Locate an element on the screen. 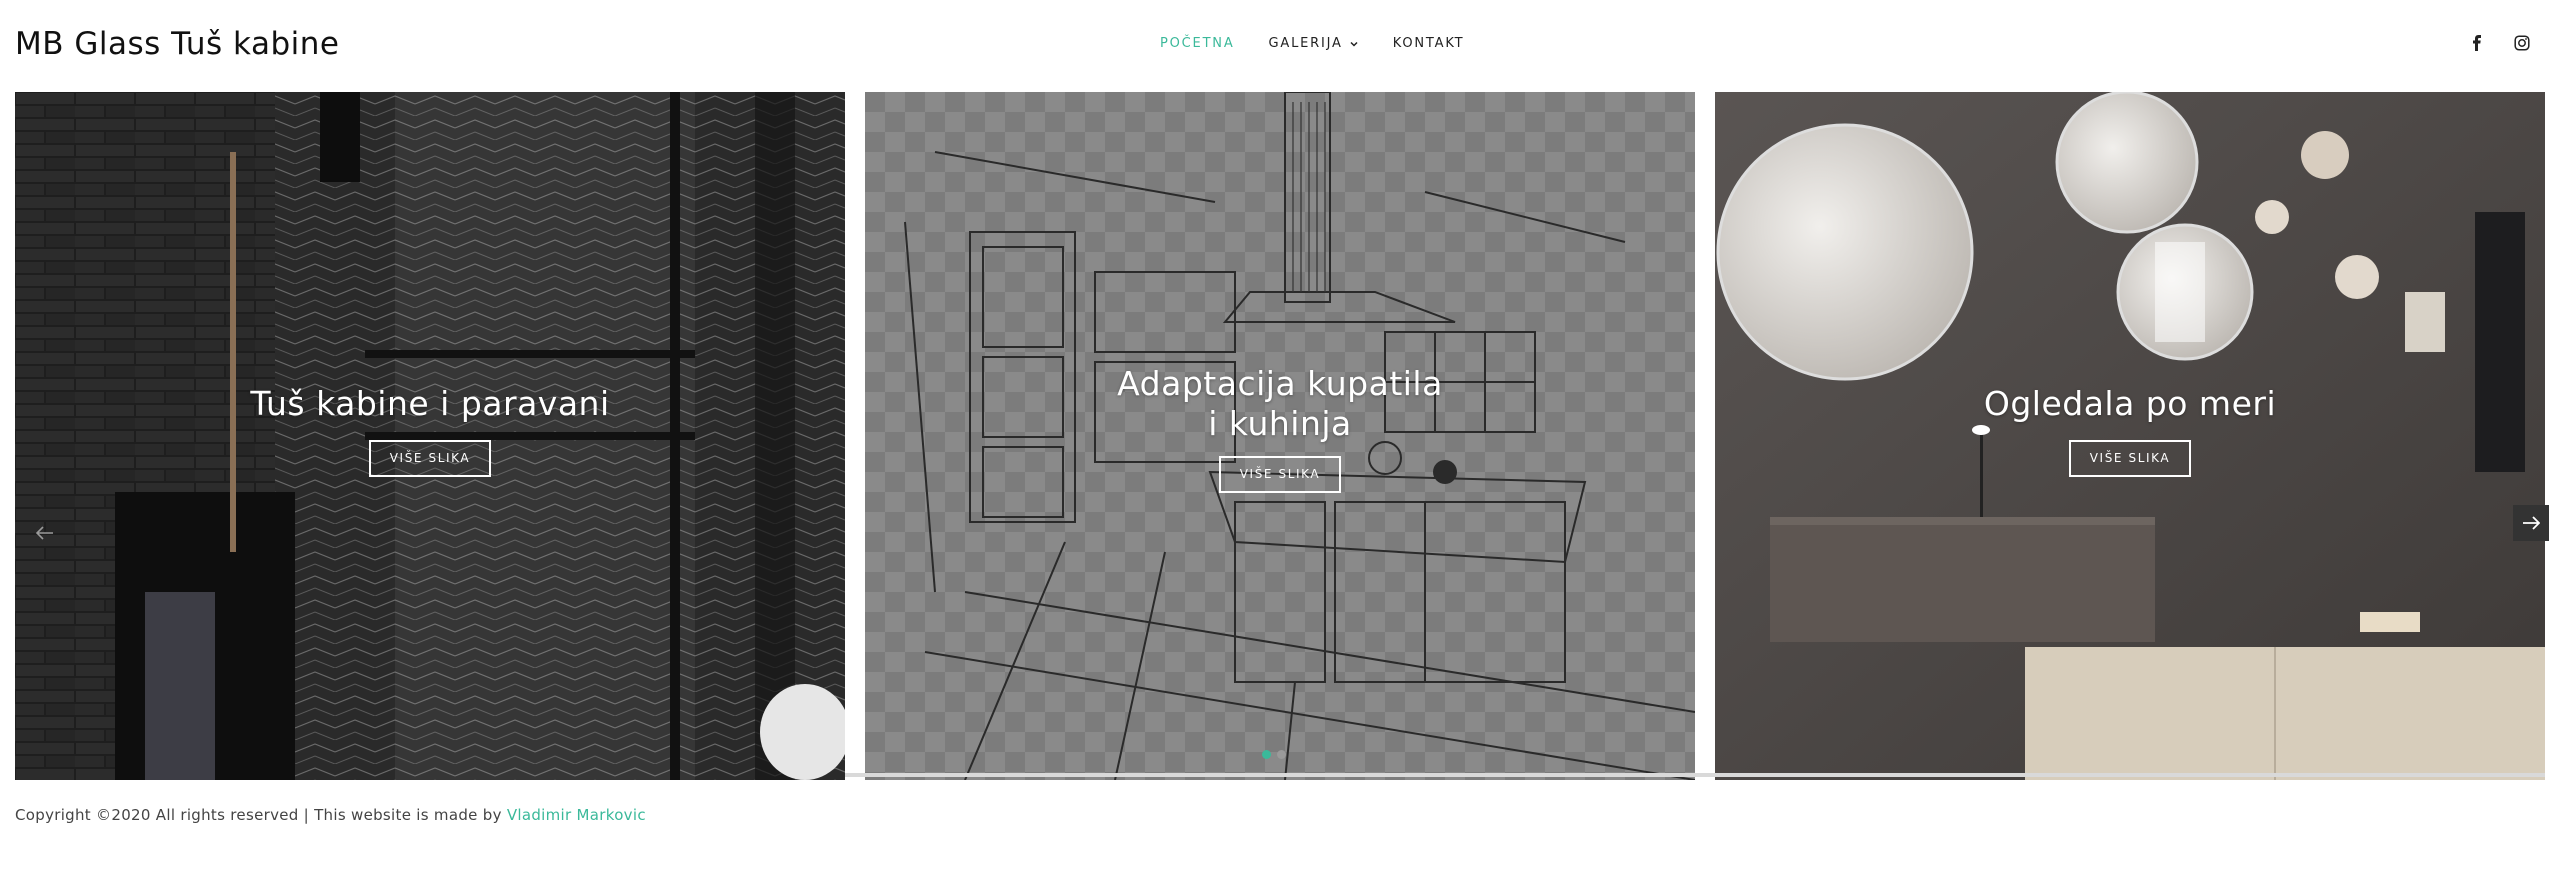  slide-title: Ogledala po meri is located at coordinates (2130, 403).